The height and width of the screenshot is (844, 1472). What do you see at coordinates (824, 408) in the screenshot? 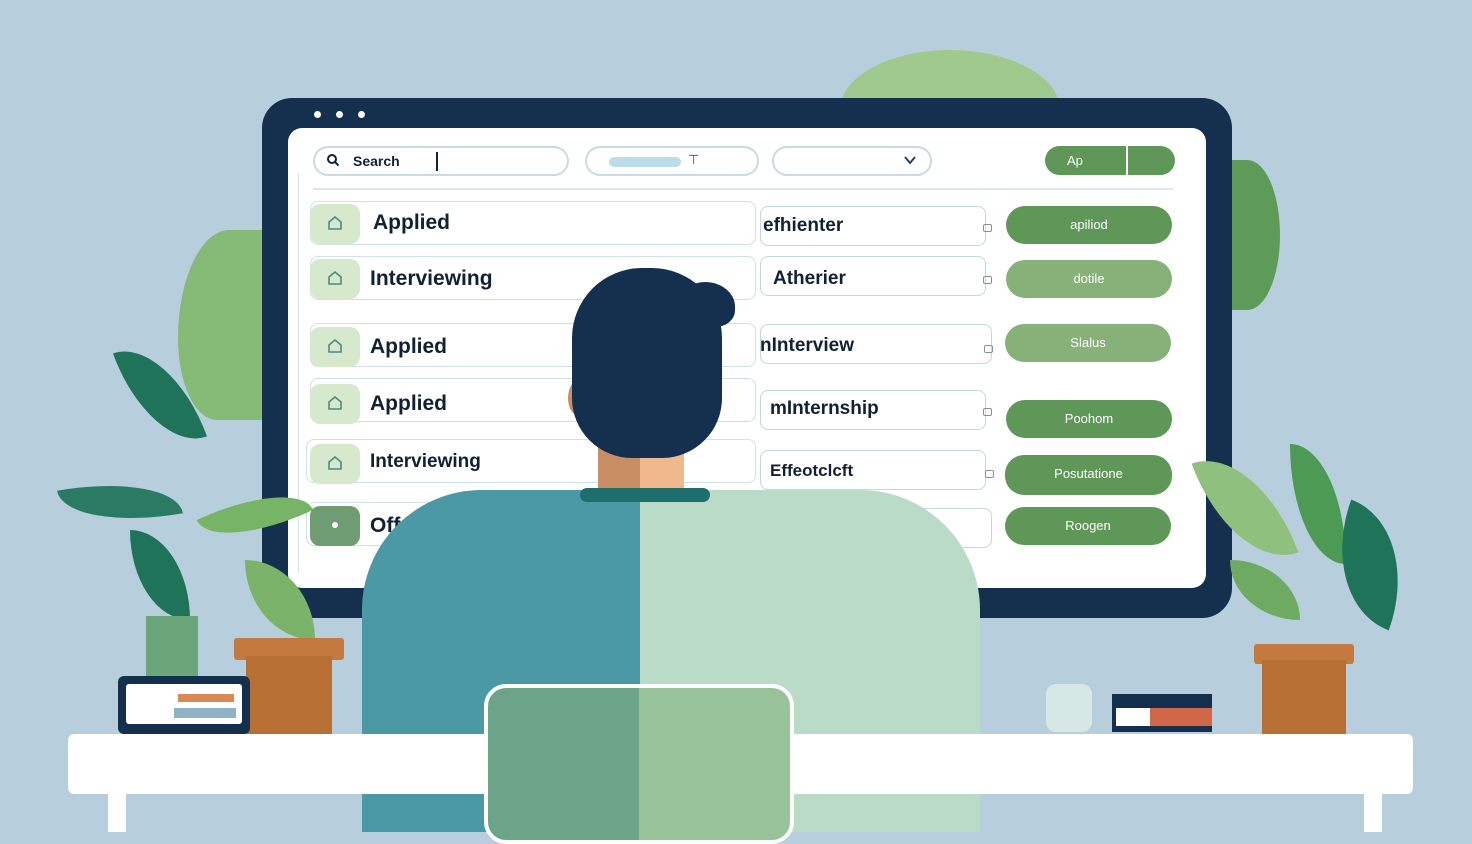
I see `role-label: mInternship` at bounding box center [824, 408].